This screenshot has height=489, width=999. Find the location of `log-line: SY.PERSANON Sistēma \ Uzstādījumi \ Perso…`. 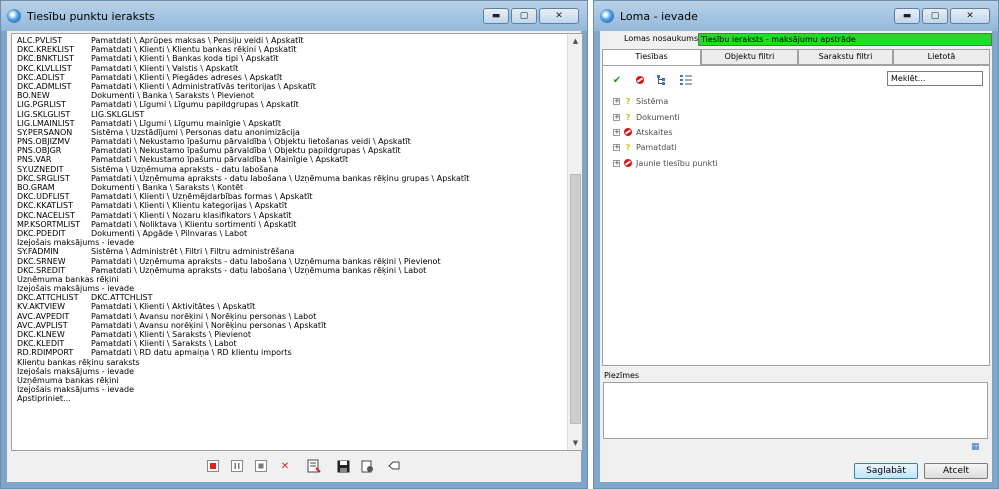

log-line: SY.PERSANON Sistēma \ Uzstādījumi \ Perso… is located at coordinates (291, 132).